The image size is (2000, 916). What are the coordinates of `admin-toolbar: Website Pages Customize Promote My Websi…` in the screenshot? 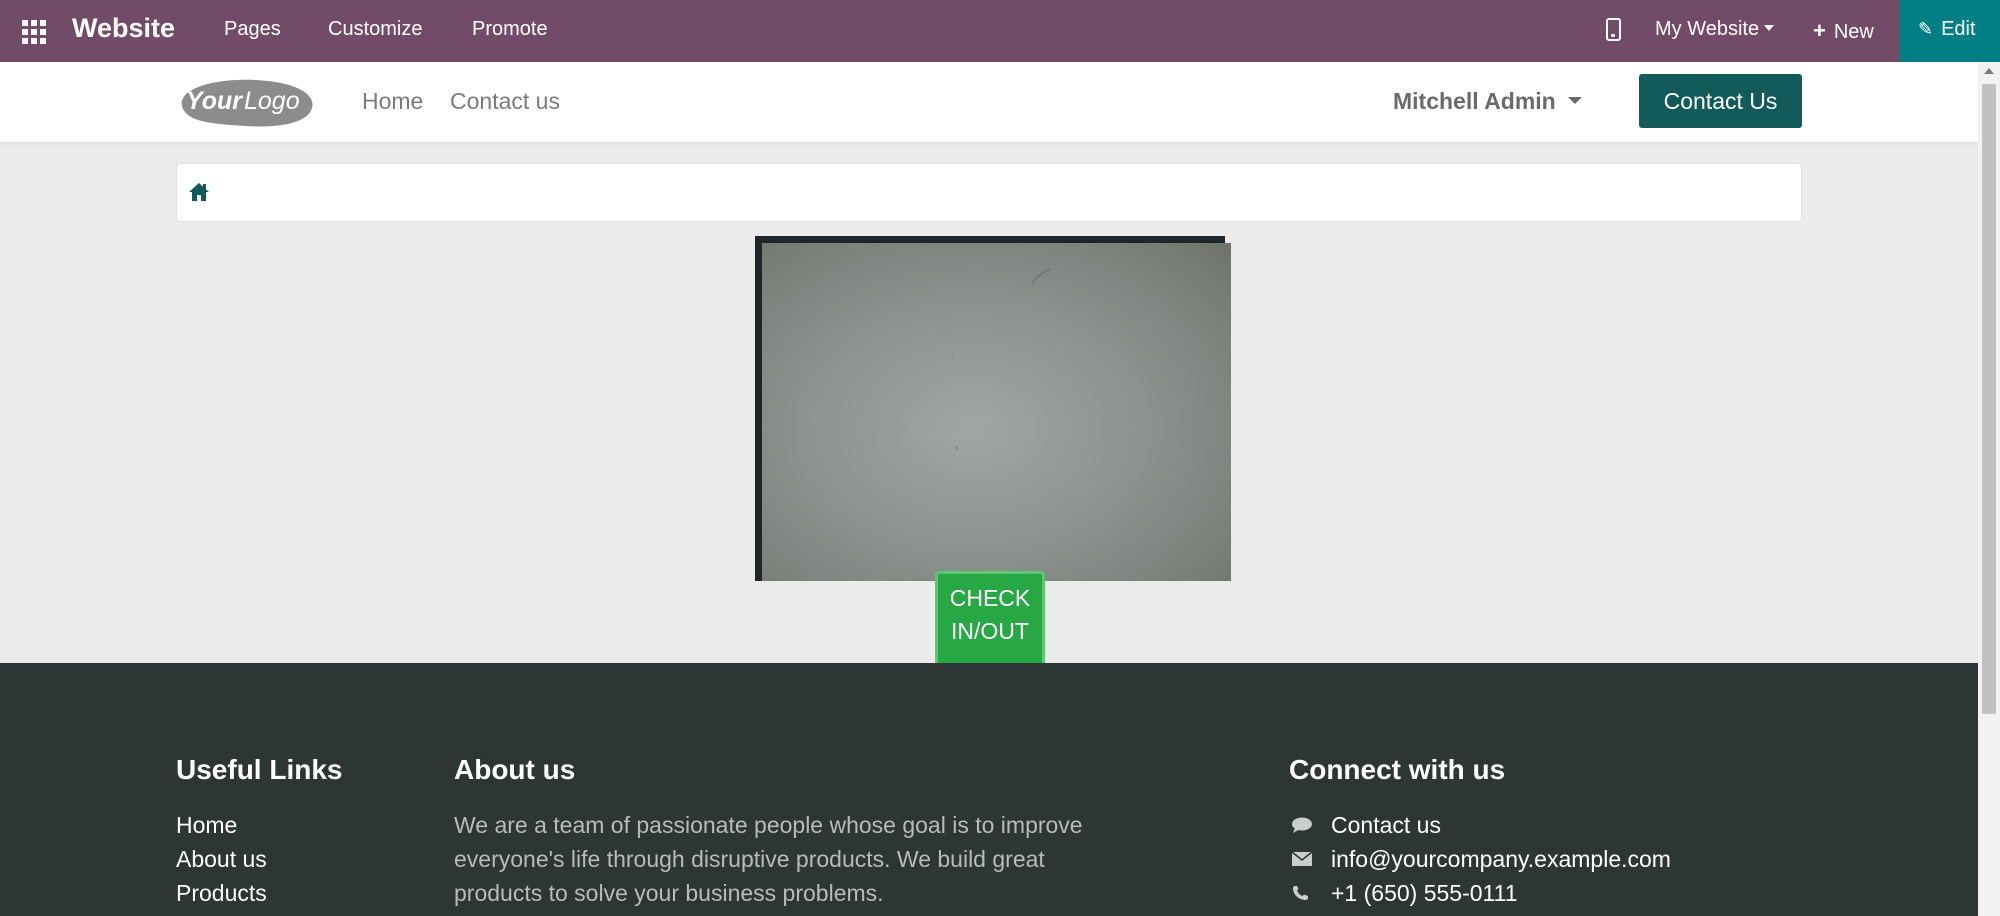 It's located at (1000, 31).